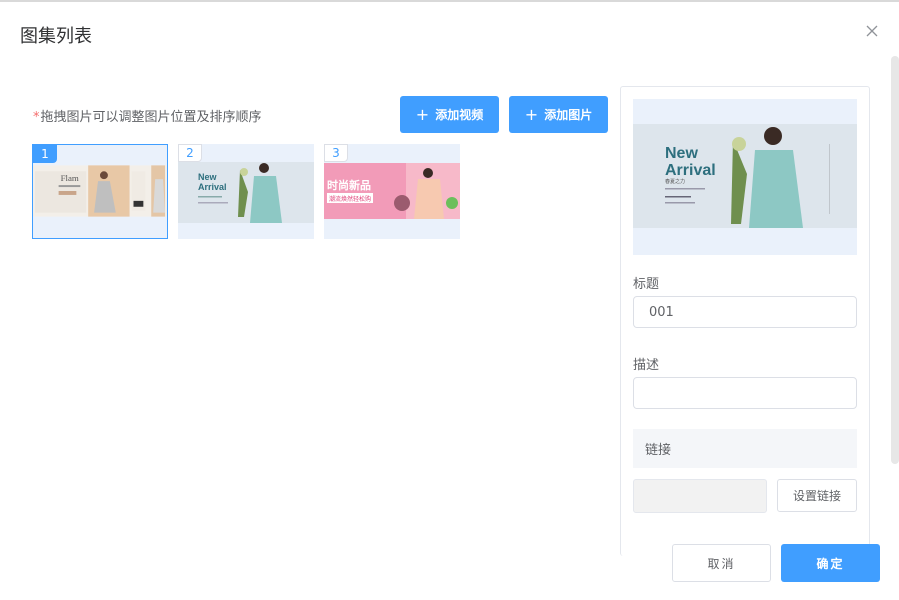 The image size is (899, 600). What do you see at coordinates (568, 115) in the screenshot?
I see `add-image-label: 添加图片` at bounding box center [568, 115].